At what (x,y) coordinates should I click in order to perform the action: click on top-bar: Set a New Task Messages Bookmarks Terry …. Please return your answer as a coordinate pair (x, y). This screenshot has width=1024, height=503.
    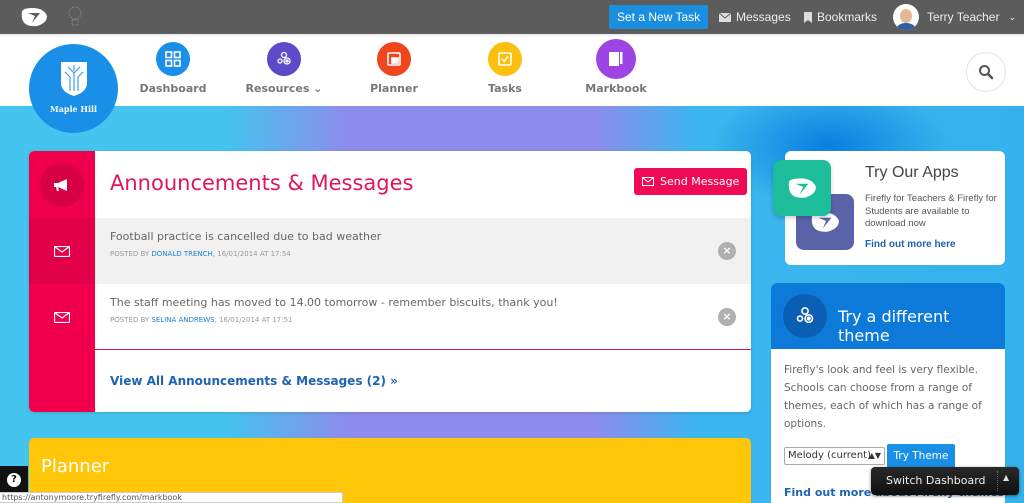
    Looking at the image, I should click on (512, 17).